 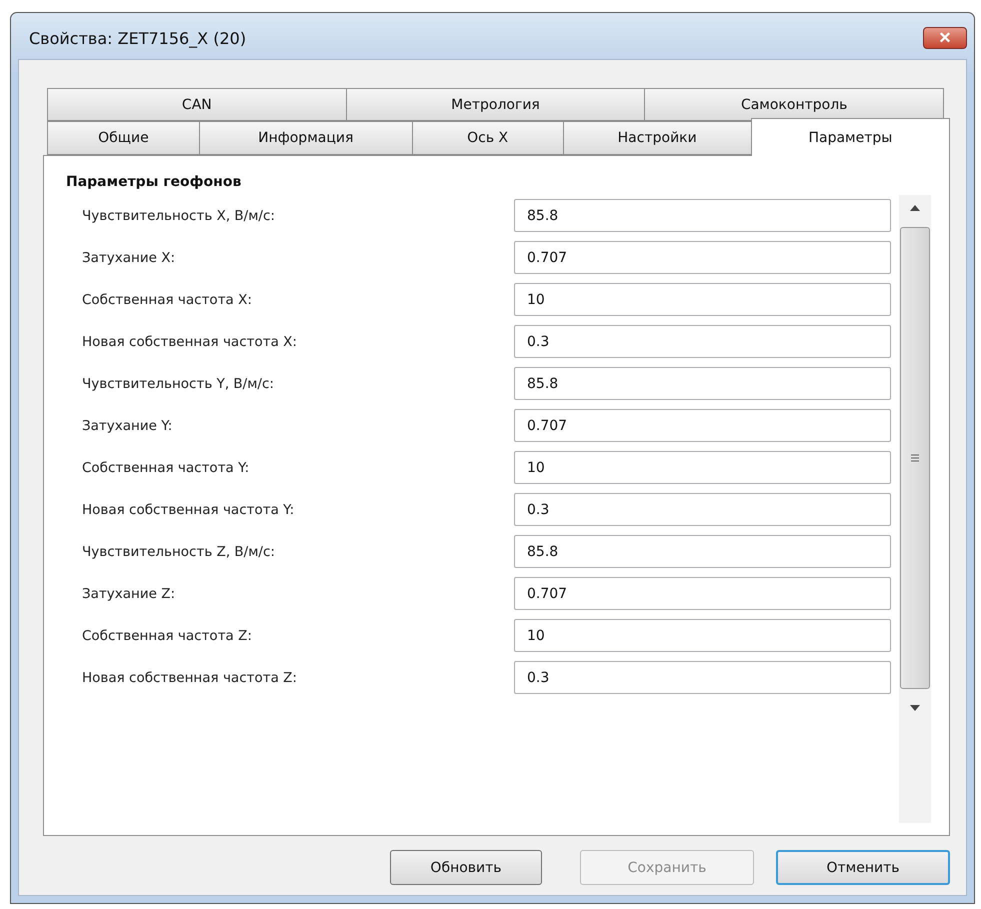 What do you see at coordinates (656, 138) in the screenshot?
I see `tab: Настройки` at bounding box center [656, 138].